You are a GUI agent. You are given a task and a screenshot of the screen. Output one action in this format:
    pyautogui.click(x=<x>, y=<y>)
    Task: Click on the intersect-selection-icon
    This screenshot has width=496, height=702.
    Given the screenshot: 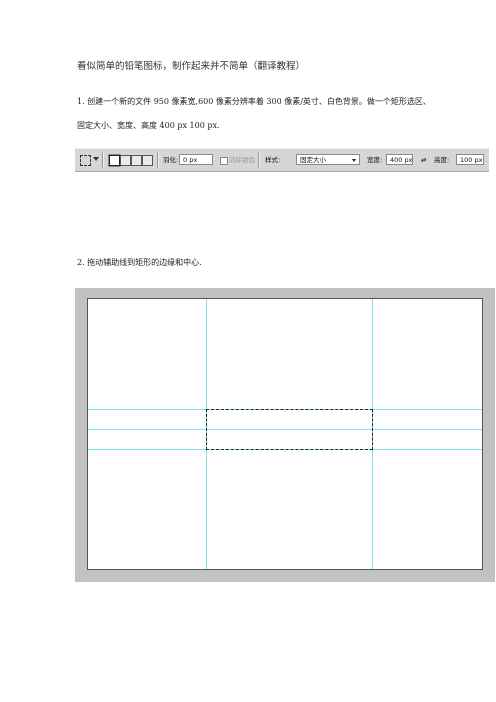 What is the action you would take?
    pyautogui.click(x=147, y=160)
    